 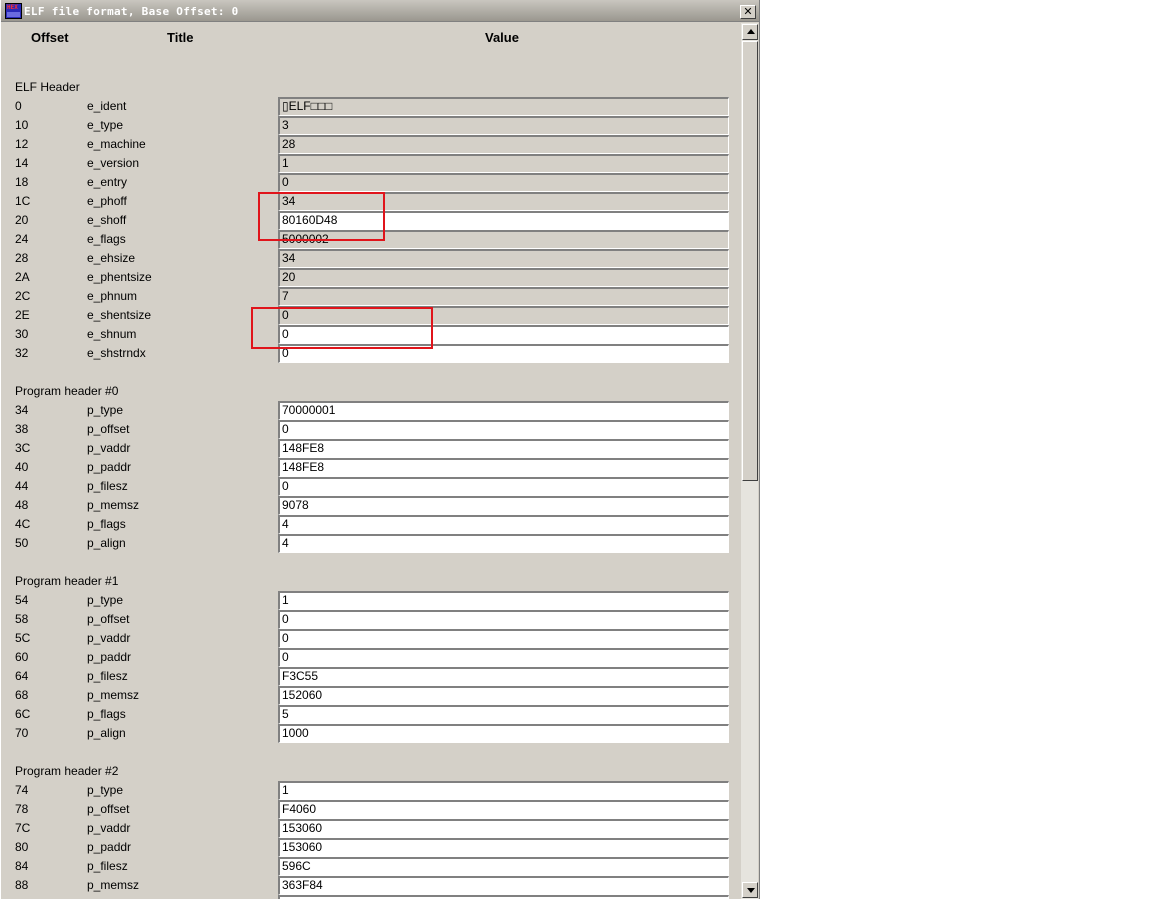 I want to click on field-value-input: 6, so click(x=503, y=897).